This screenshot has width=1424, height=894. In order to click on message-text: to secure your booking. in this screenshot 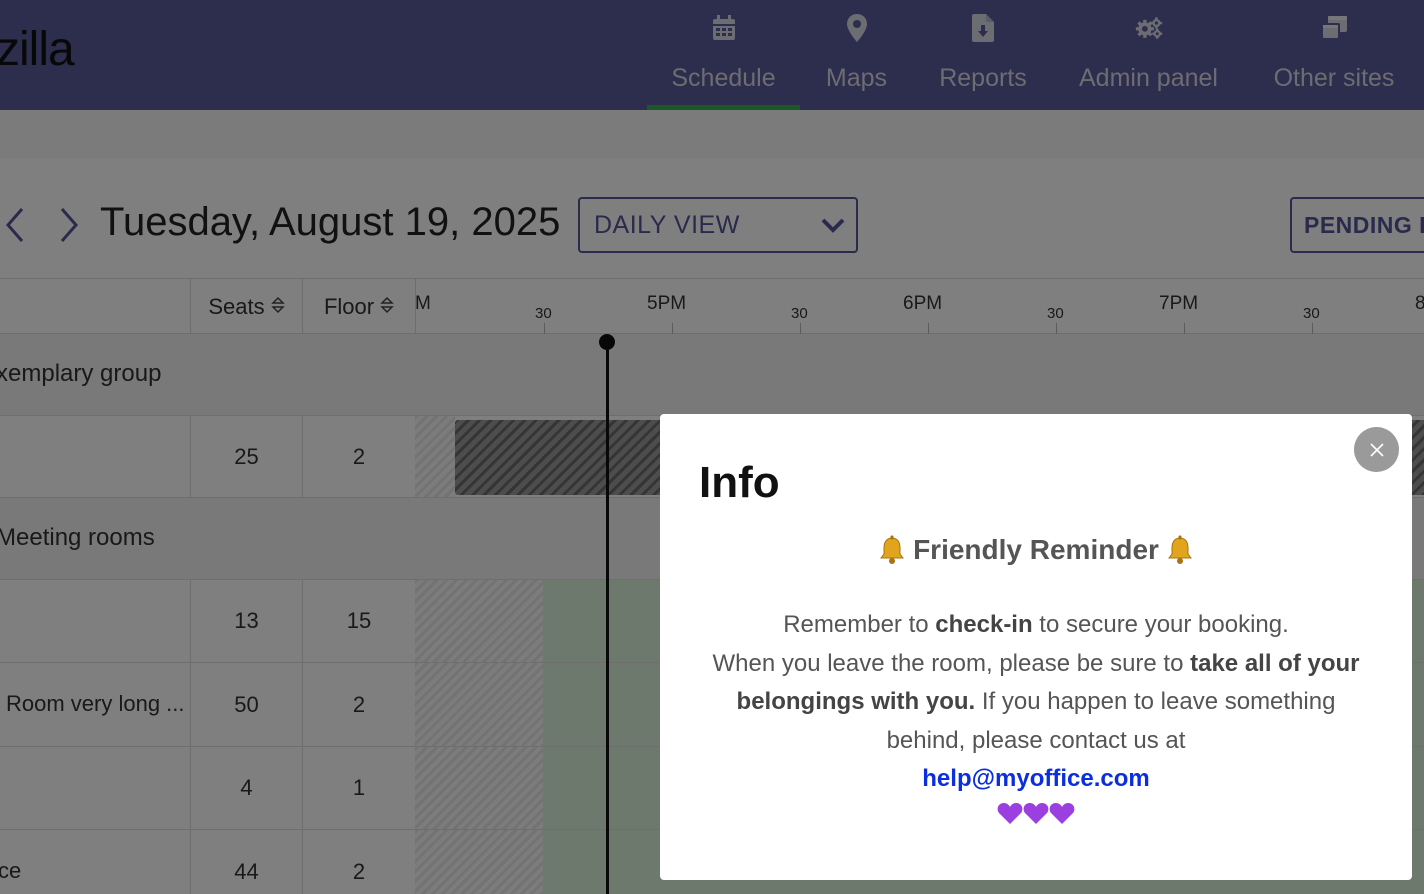, I will do `click(1160, 624)`.